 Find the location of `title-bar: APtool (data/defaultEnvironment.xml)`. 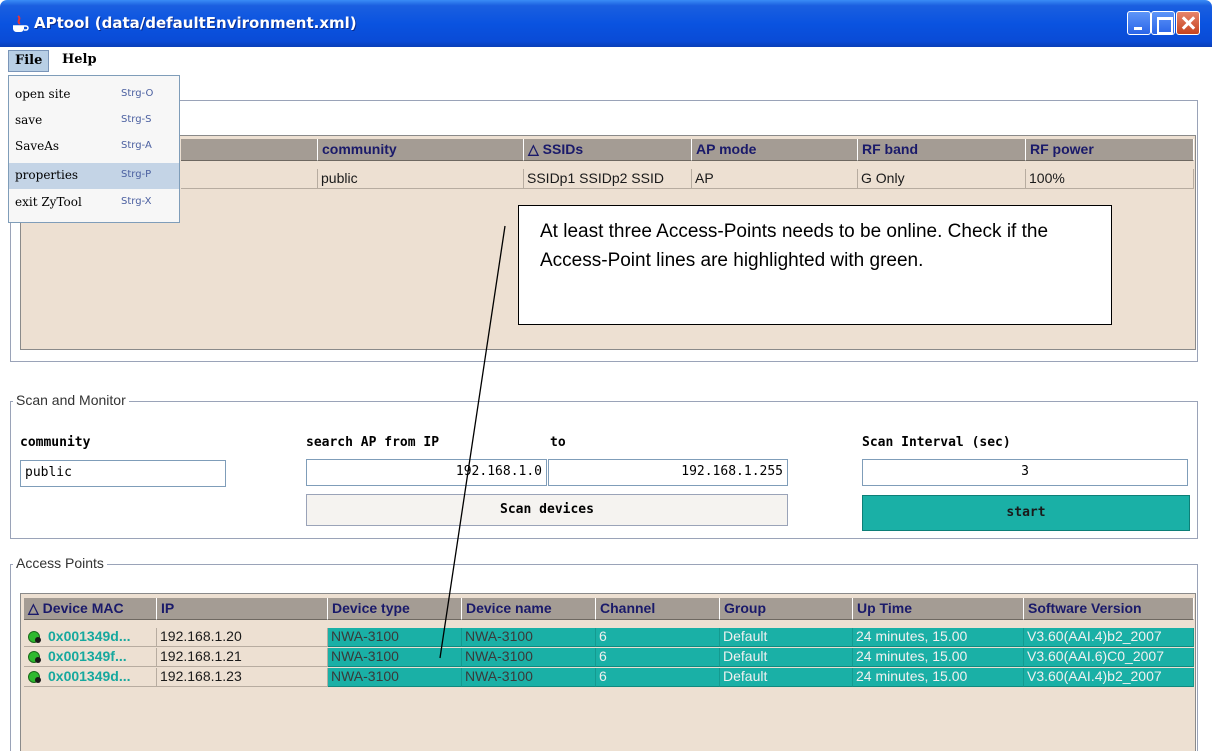

title-bar: APtool (data/defaultEnvironment.xml) is located at coordinates (606, 23).